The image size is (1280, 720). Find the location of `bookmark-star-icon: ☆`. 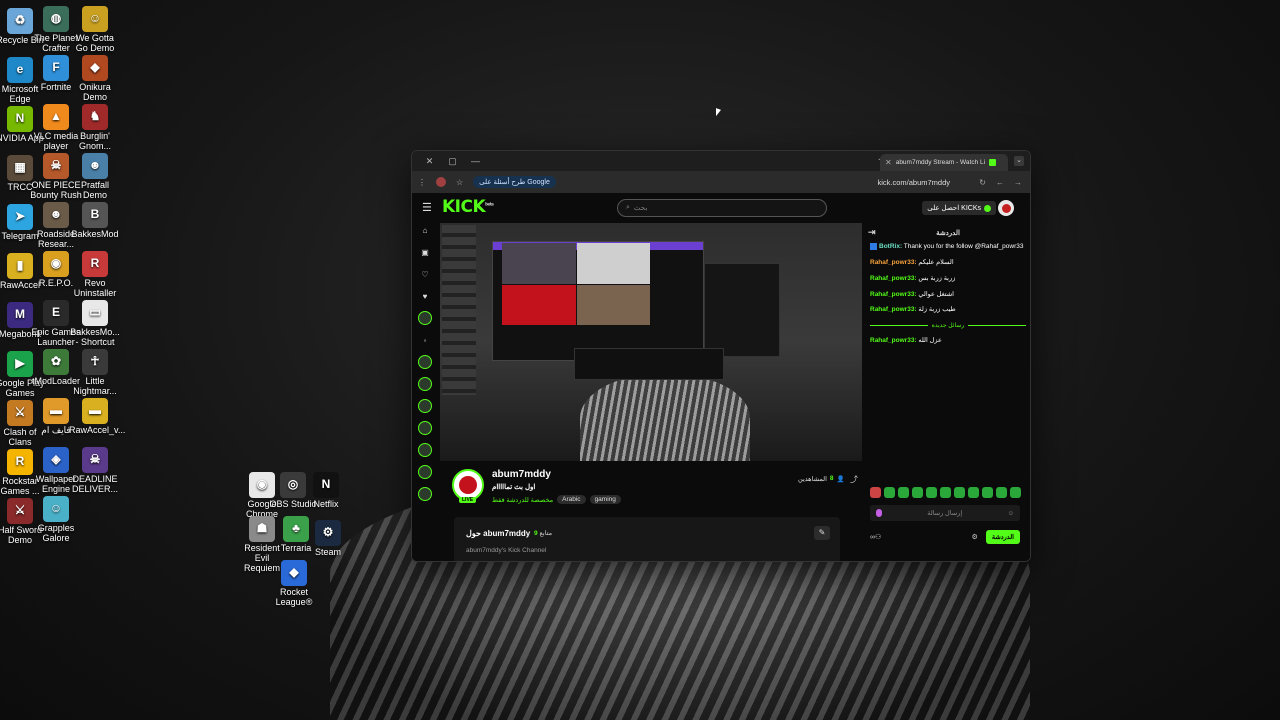

bookmark-star-icon: ☆ is located at coordinates (459, 182).